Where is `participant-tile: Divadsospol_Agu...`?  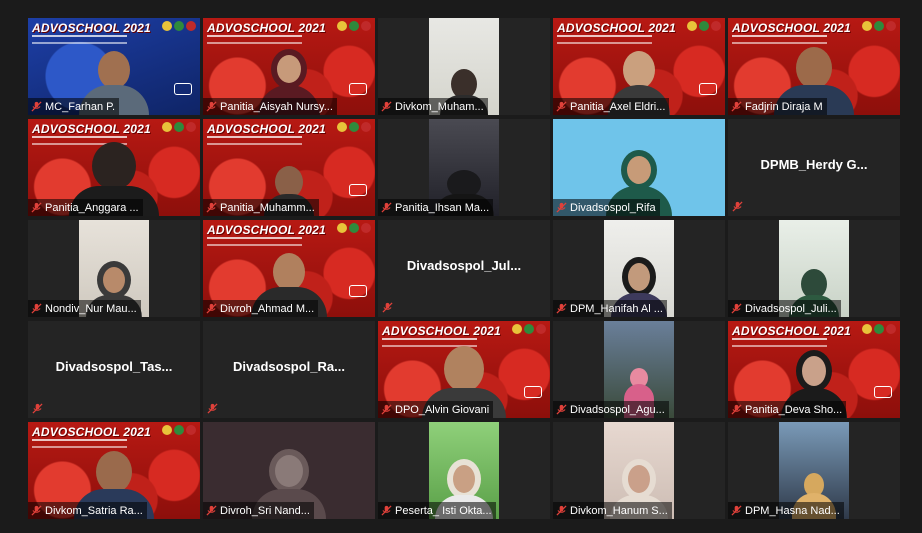
participant-tile: Divadsospol_Agu... is located at coordinates (639, 369).